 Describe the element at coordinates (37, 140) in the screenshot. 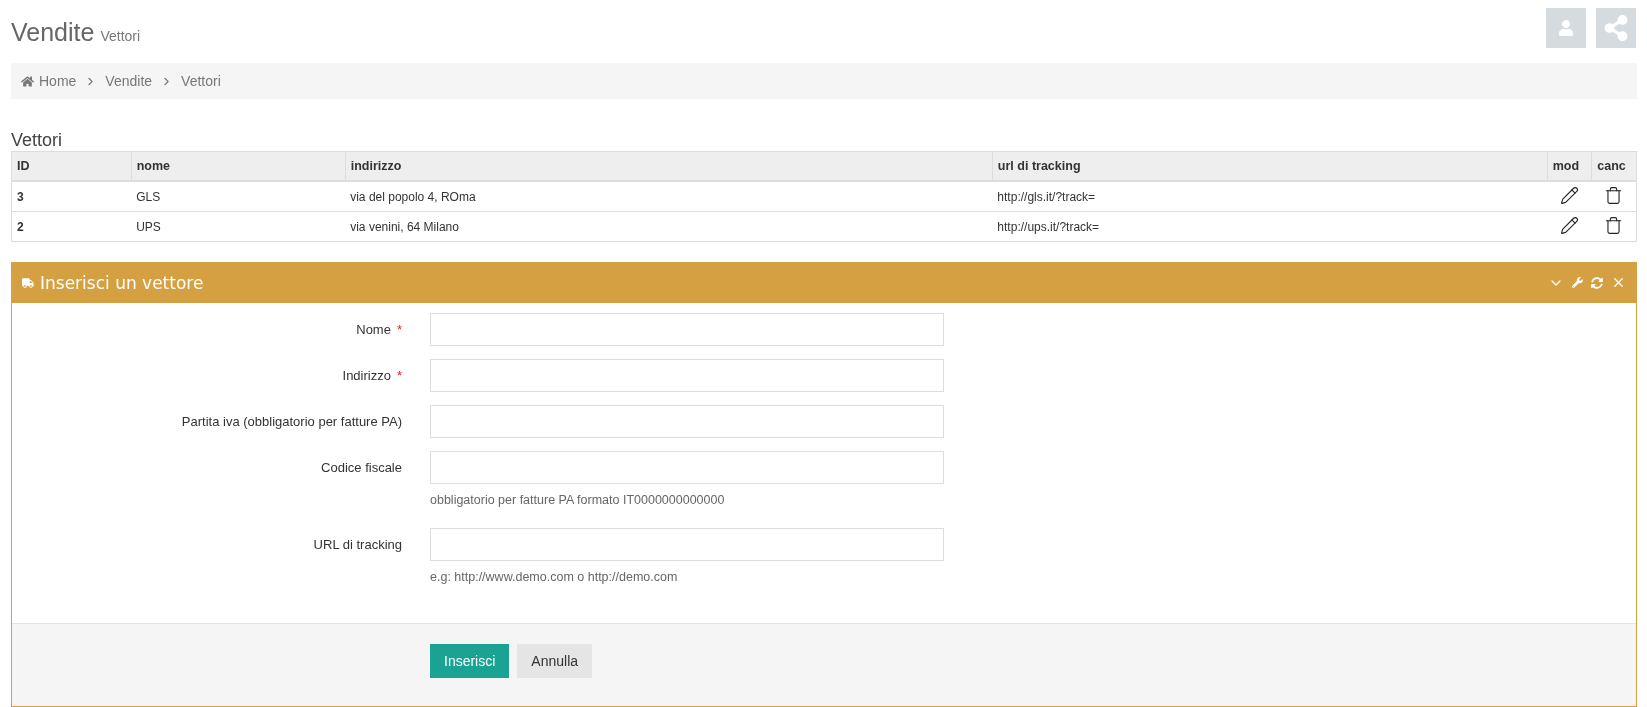

I see `section-title: Vettori` at that location.